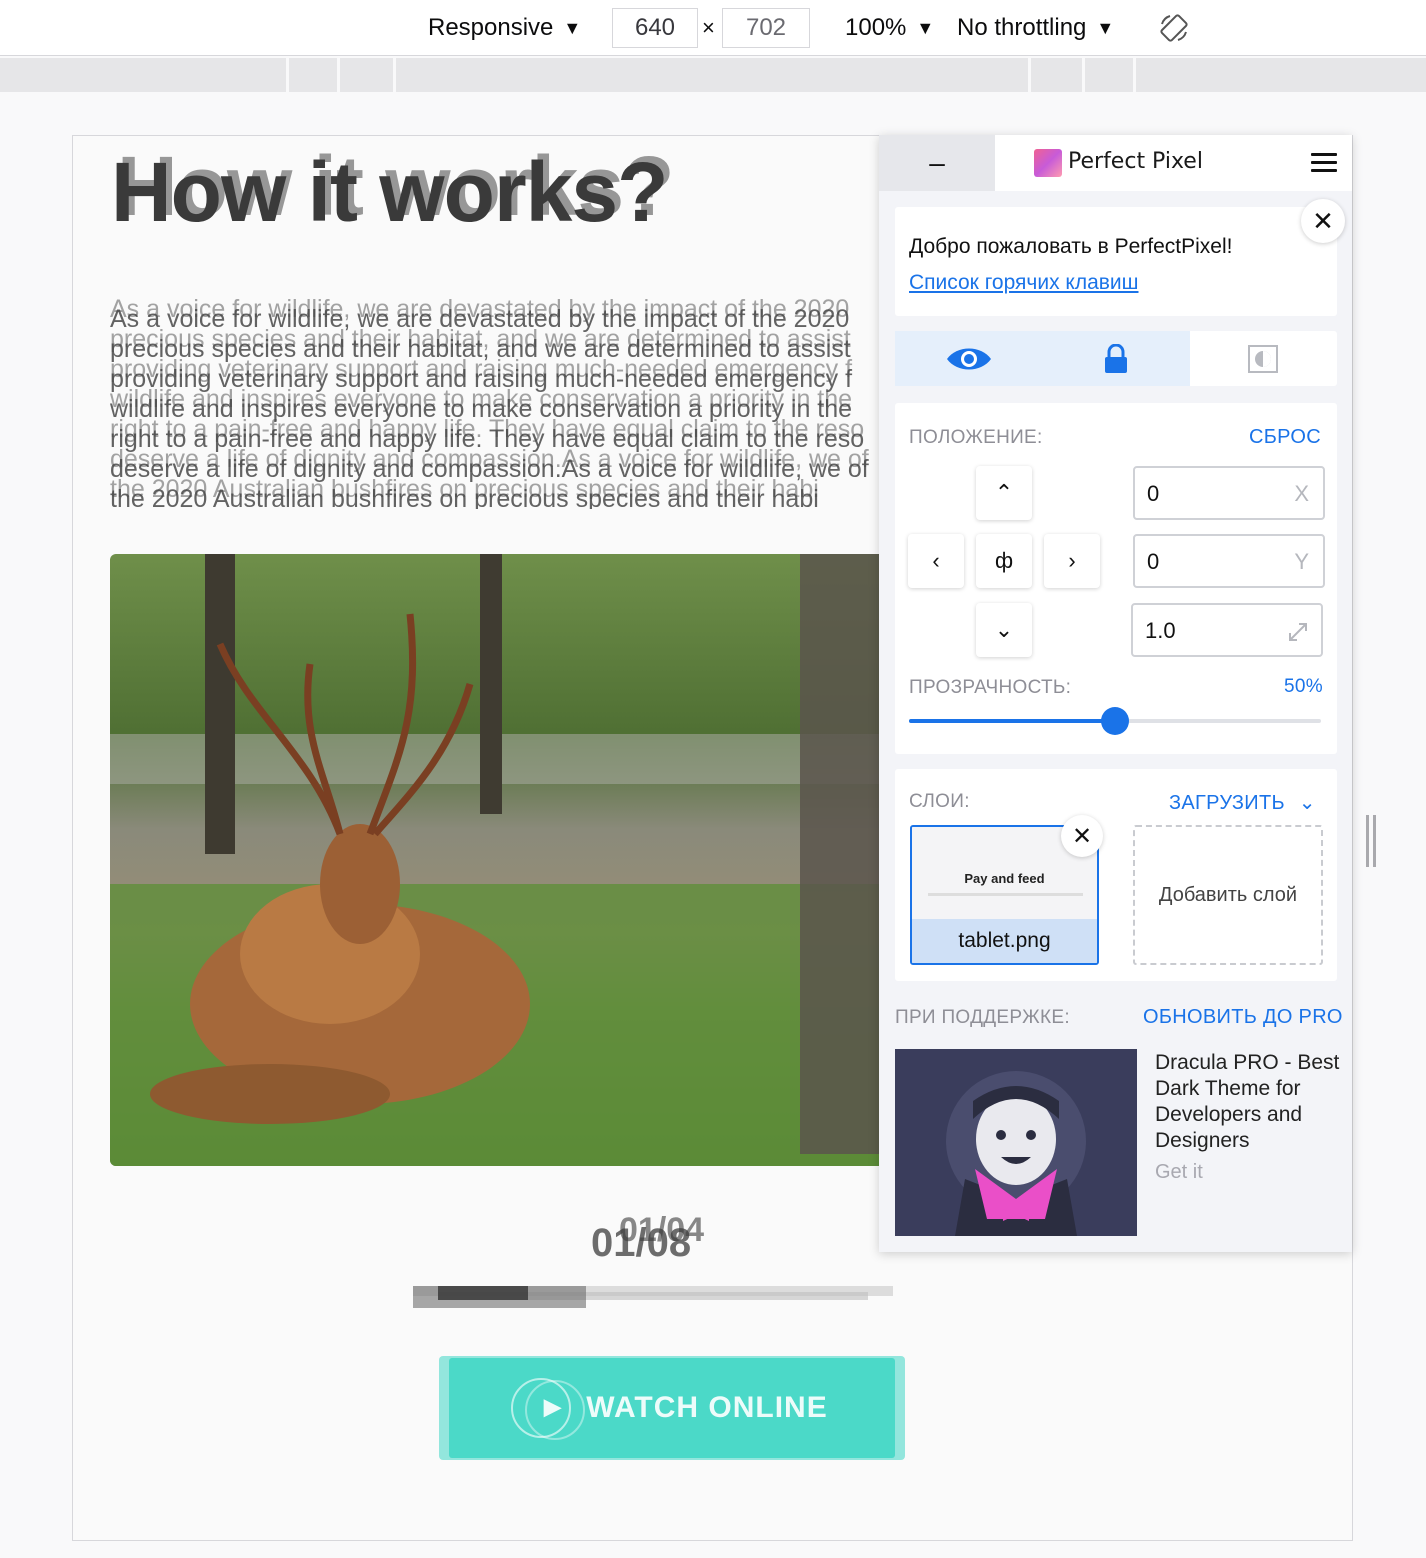  What do you see at coordinates (1298, 632) in the screenshot?
I see `resize-icon` at bounding box center [1298, 632].